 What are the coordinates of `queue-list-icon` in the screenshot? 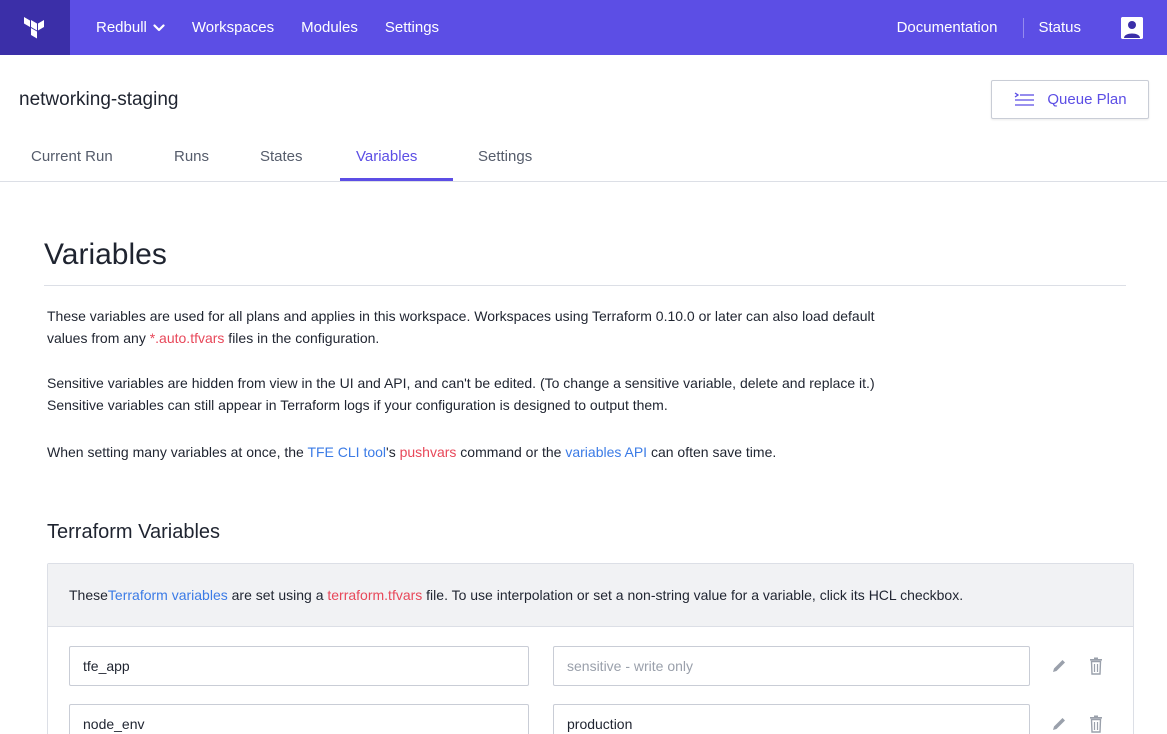 It's located at (1025, 98).